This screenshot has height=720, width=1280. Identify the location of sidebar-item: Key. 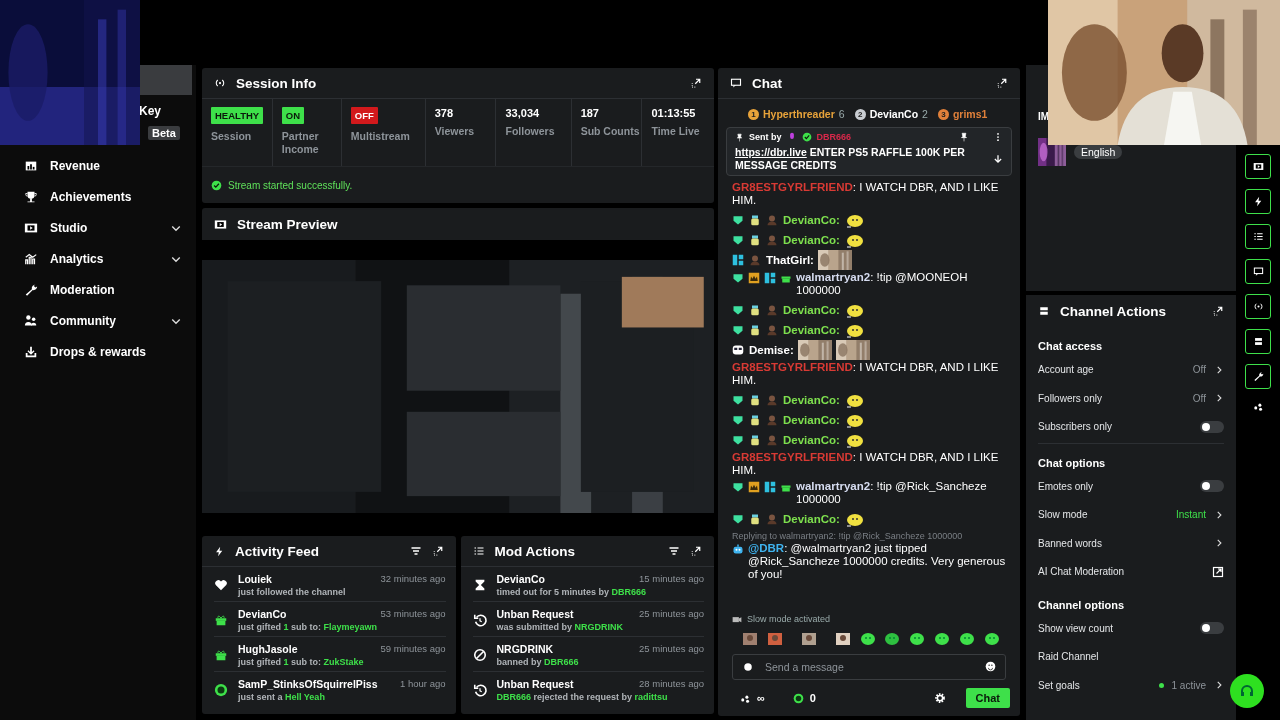
(150, 110).